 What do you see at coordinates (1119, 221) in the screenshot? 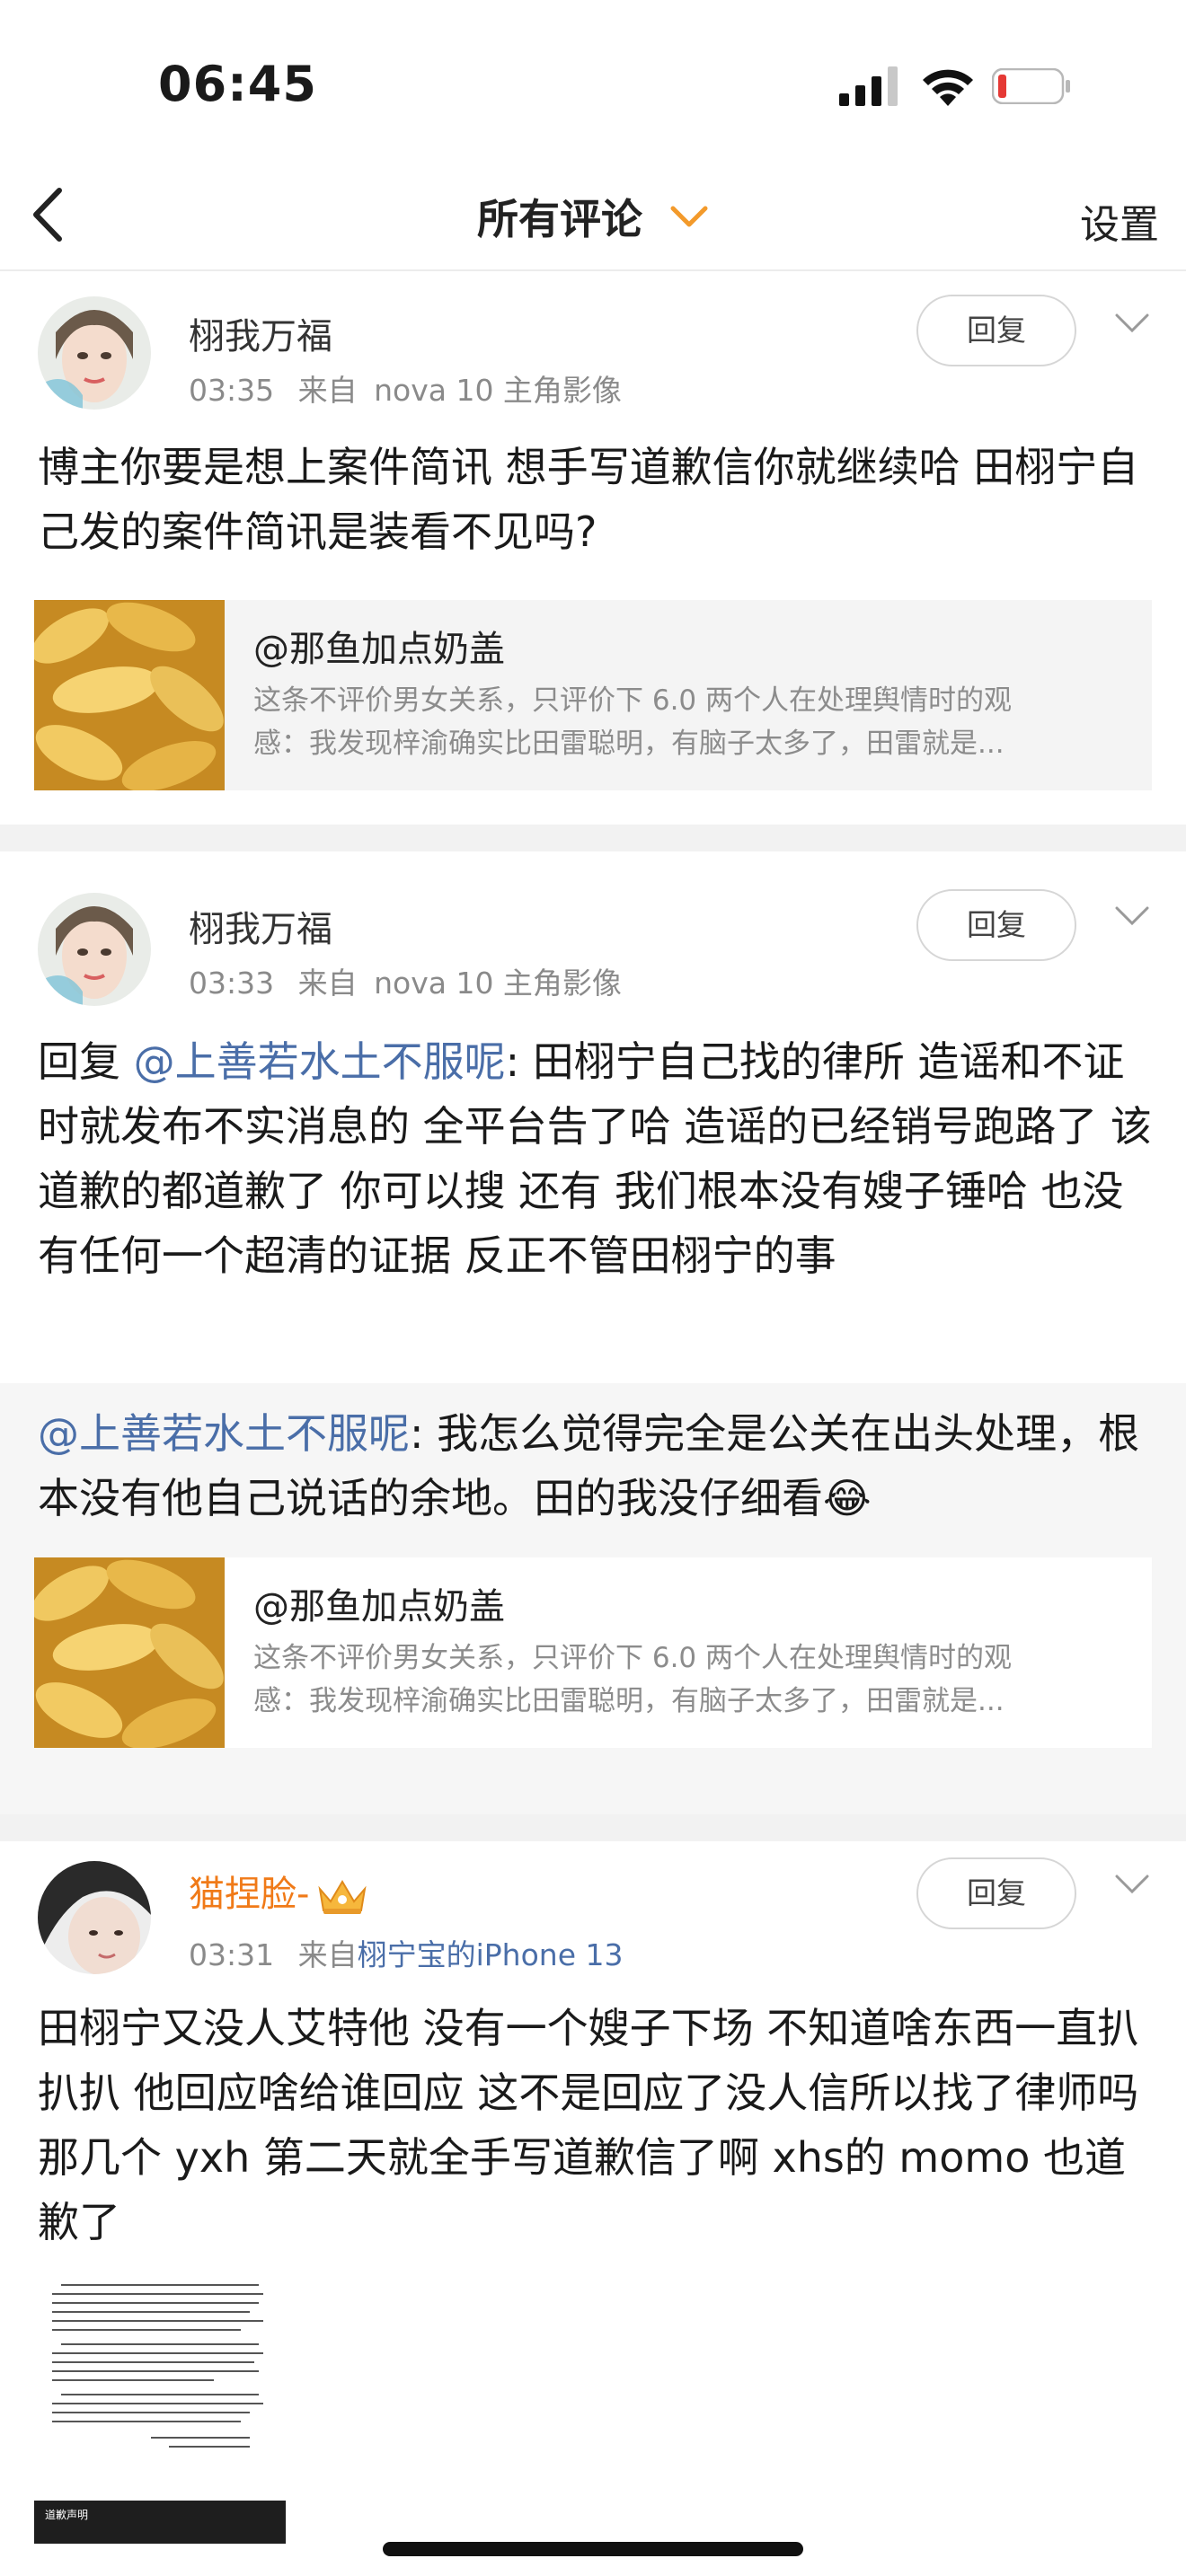
I see `settings-button: 设置` at bounding box center [1119, 221].